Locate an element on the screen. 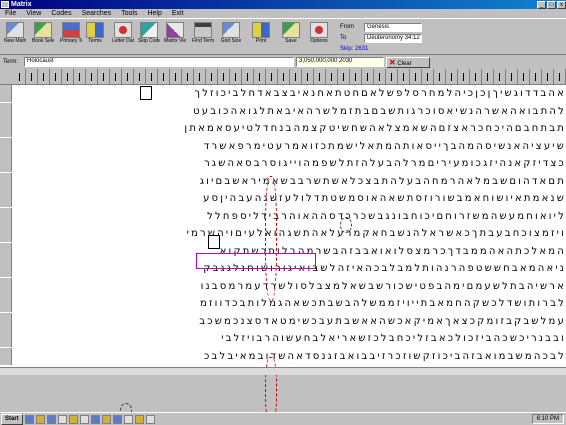  toolbar-button-letter-data: Letter Data is located at coordinates (123, 37).